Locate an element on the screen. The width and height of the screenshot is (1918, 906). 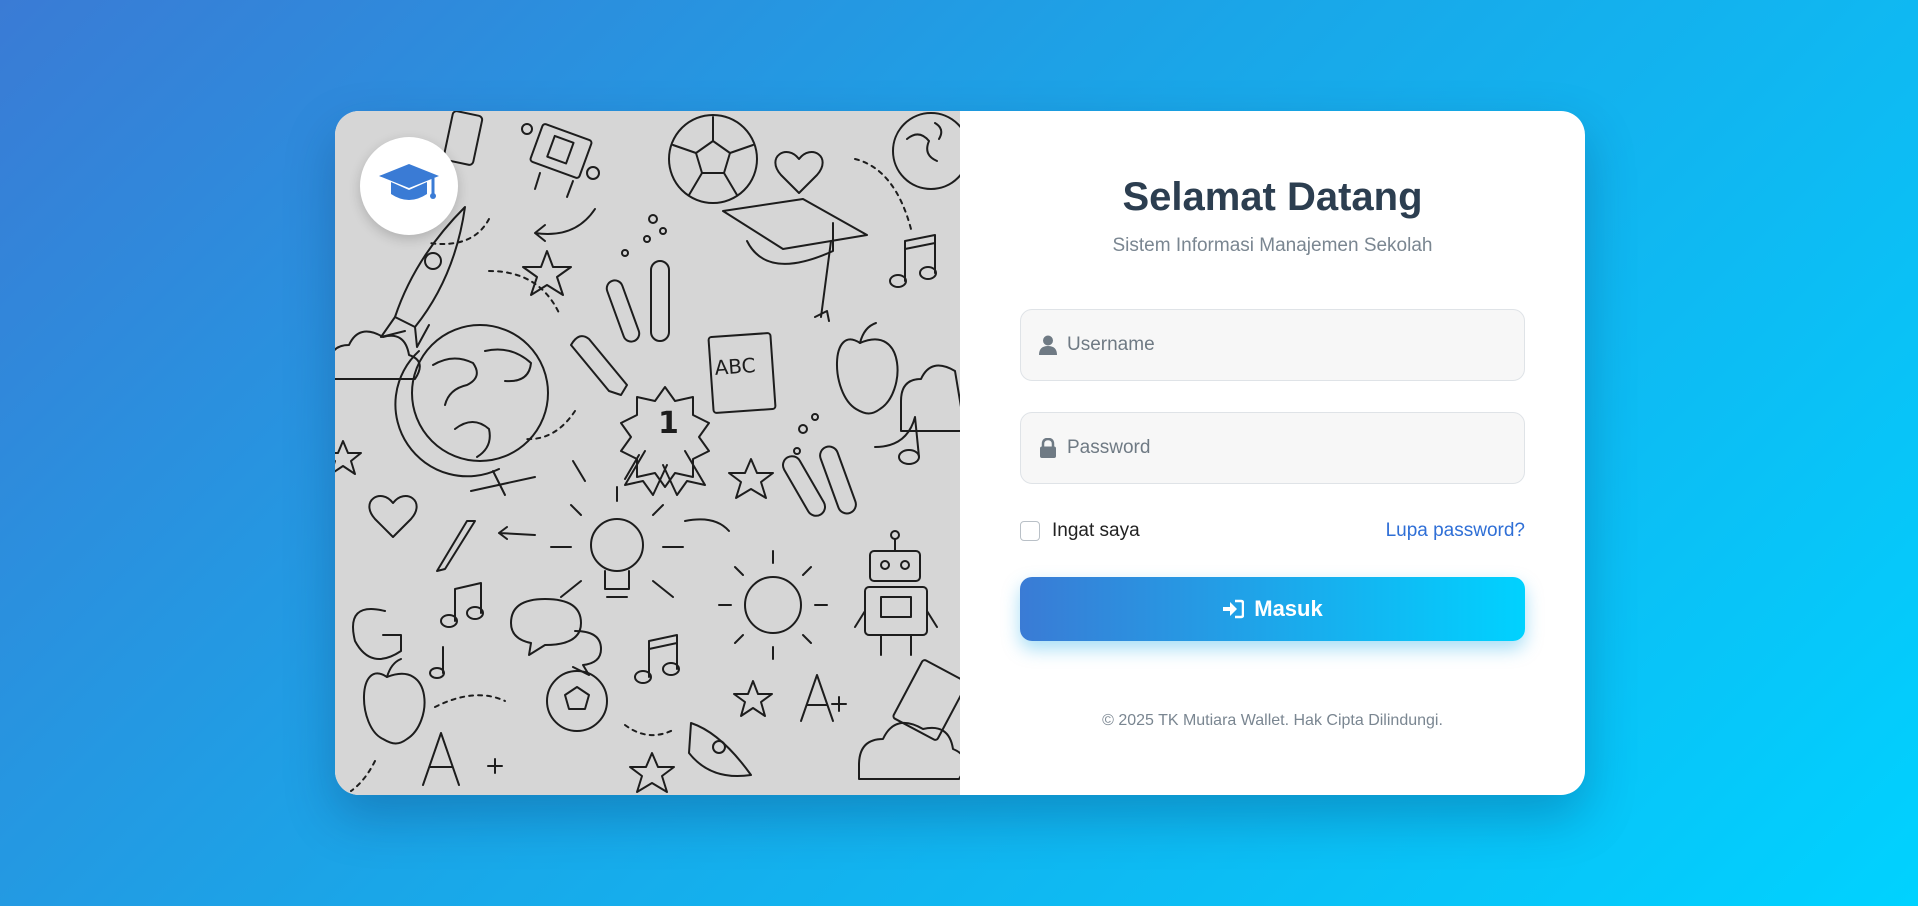
school-logo-badge is located at coordinates (409, 186).